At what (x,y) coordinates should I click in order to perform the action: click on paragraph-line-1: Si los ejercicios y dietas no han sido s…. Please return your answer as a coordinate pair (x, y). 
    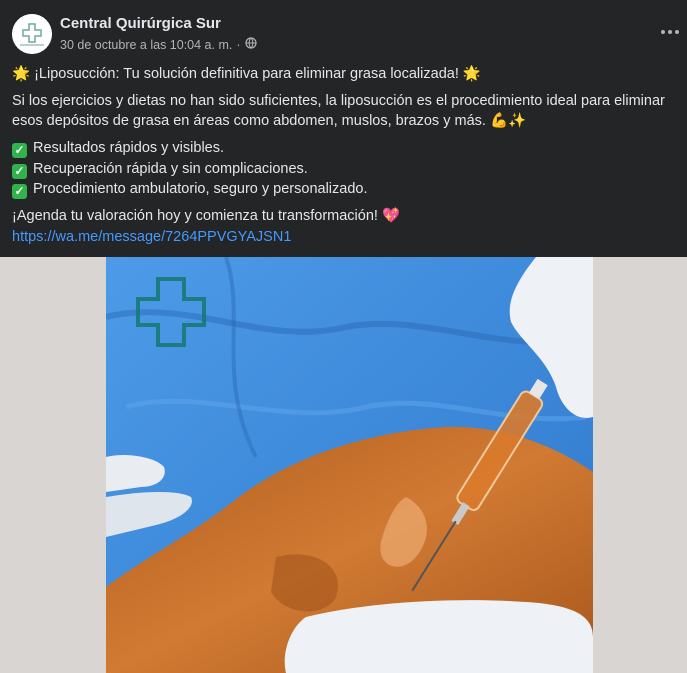
    Looking at the image, I should click on (338, 101).